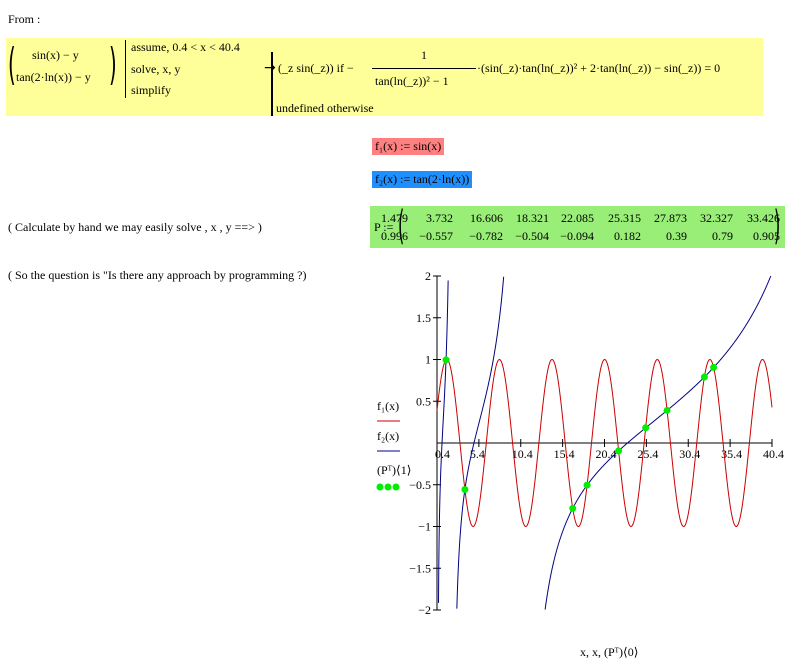  I want to click on y-tick-label: 2, so click(428, 276).